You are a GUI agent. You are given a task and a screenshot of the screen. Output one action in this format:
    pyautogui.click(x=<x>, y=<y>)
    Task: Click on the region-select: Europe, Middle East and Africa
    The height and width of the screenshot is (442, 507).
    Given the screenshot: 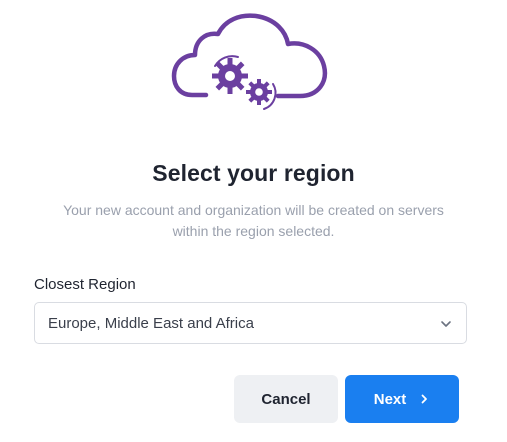 What is the action you would take?
    pyautogui.click(x=250, y=323)
    